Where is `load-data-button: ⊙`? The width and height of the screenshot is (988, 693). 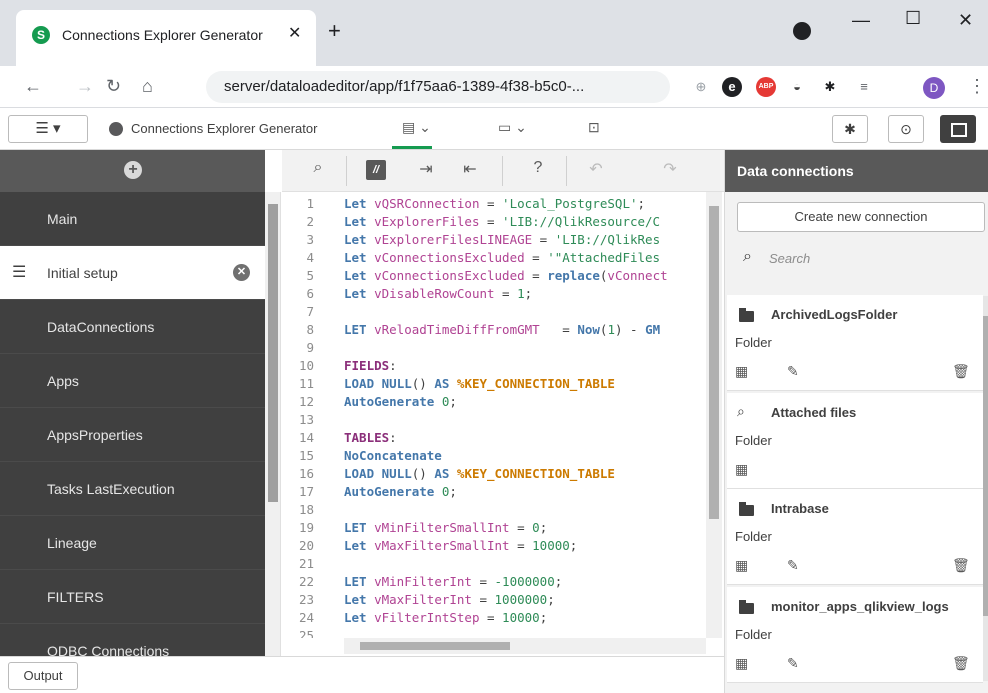
load-data-button: ⊙ is located at coordinates (906, 129).